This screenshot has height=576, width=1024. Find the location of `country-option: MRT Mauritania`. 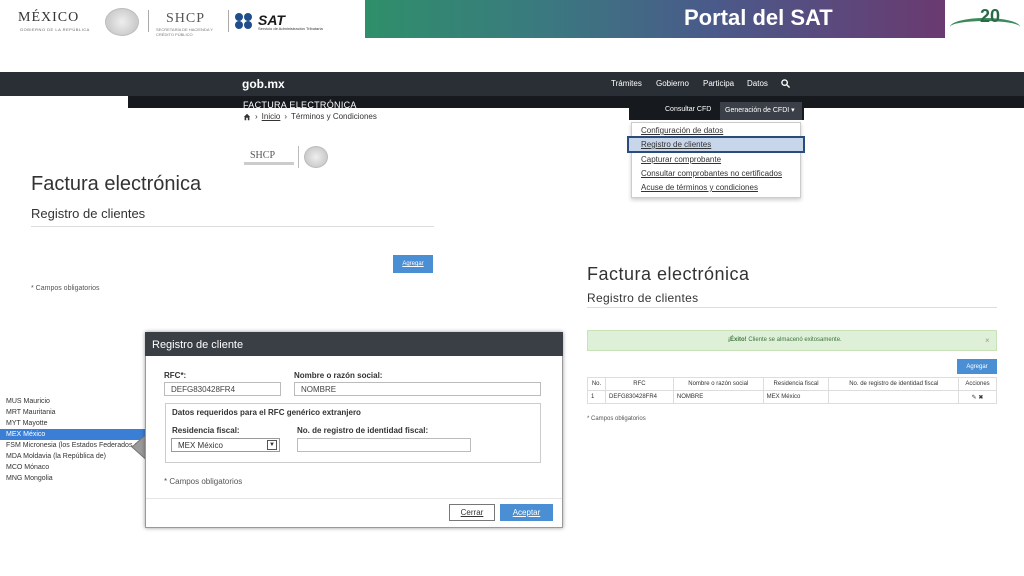

country-option: MRT Mauritania is located at coordinates (74, 412).